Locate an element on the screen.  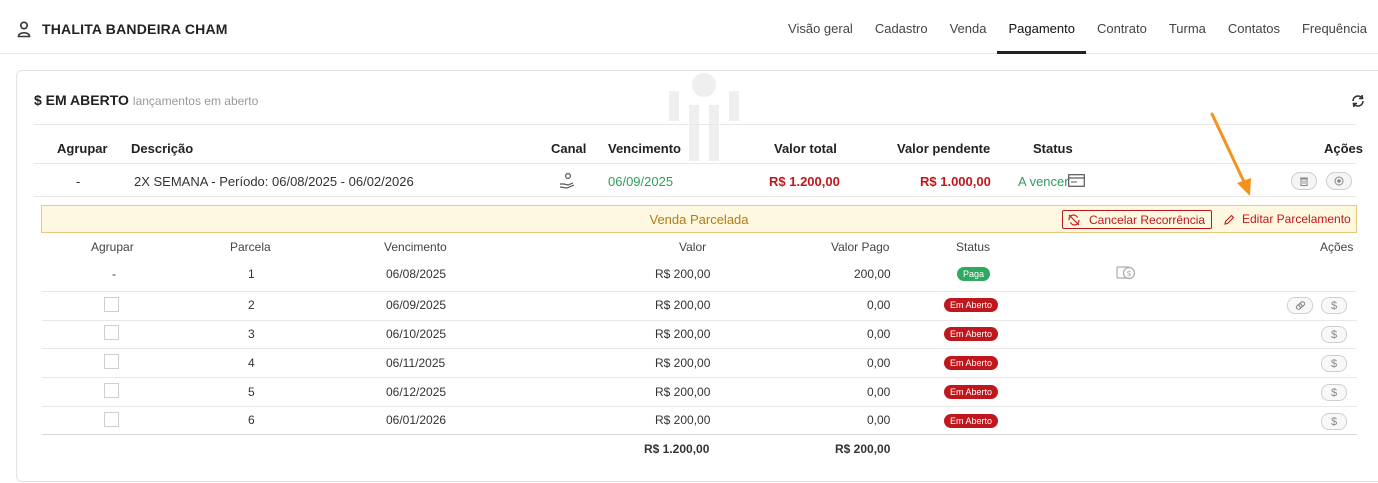
cancel-recurrence-icon is located at coordinates (1074, 219).